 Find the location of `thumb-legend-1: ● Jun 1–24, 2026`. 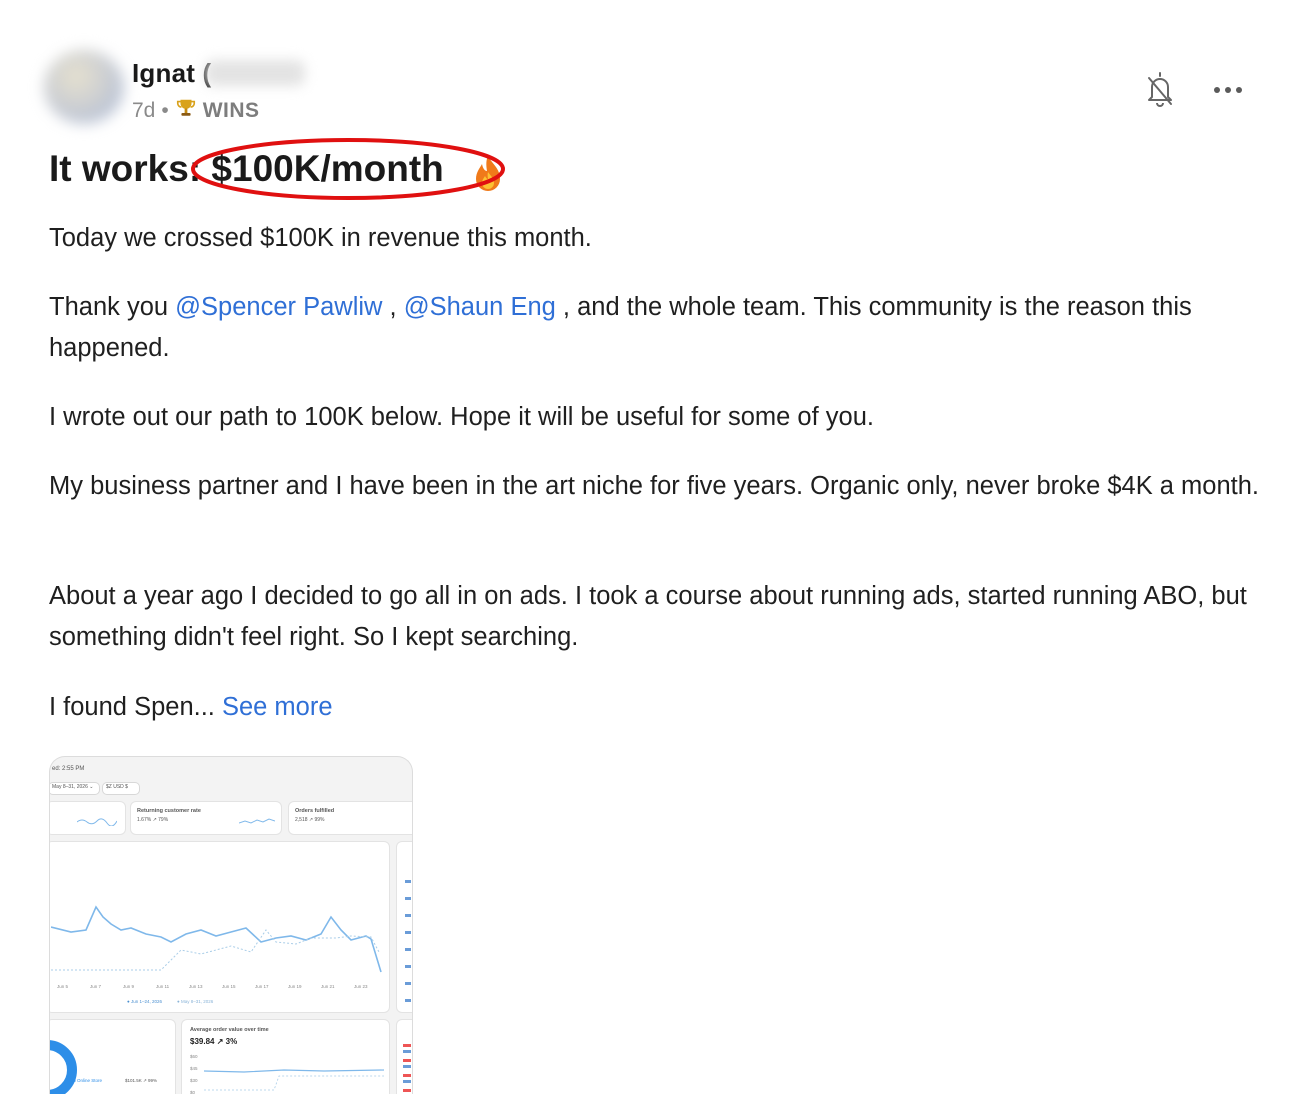

thumb-legend-1: ● Jun 1–24, 2026 is located at coordinates (144, 1001).